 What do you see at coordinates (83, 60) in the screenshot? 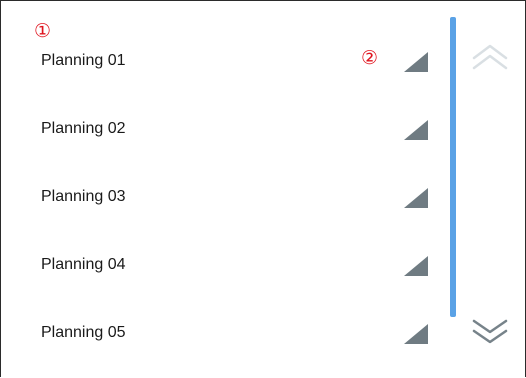
I see `planning-item-label: Planning 01` at bounding box center [83, 60].